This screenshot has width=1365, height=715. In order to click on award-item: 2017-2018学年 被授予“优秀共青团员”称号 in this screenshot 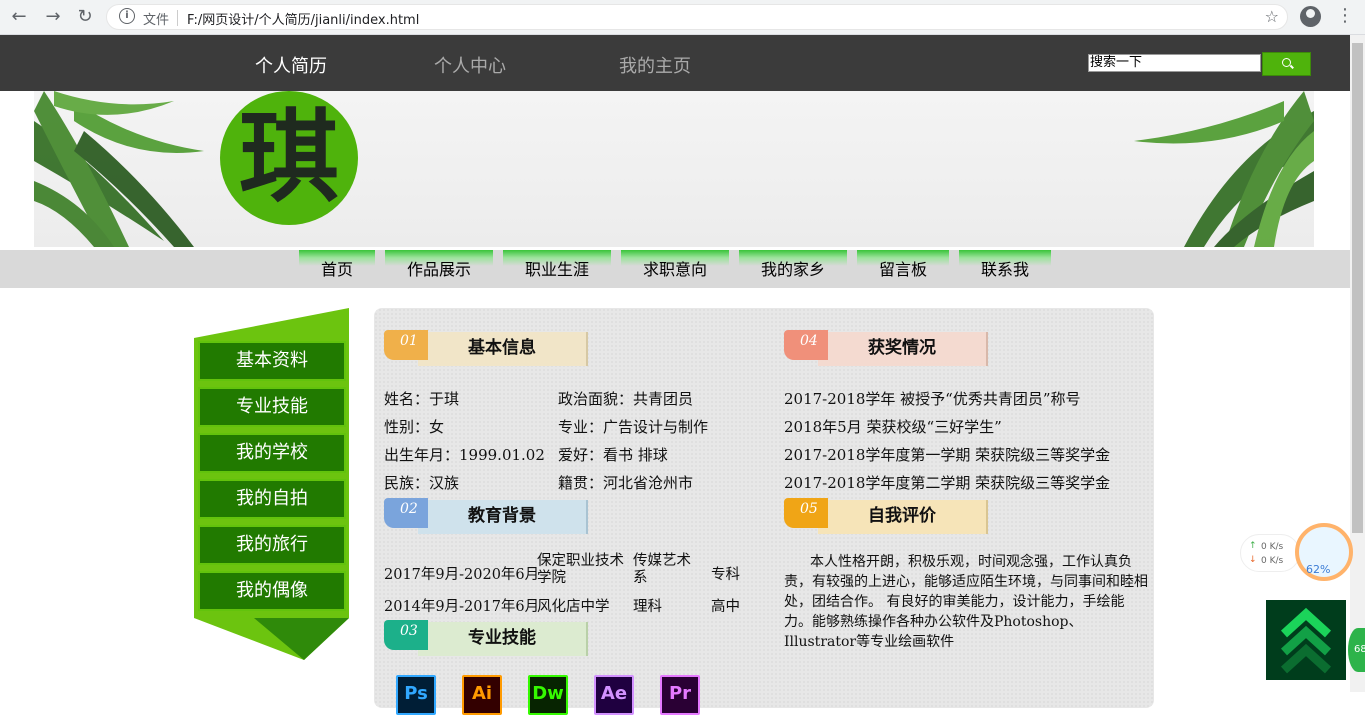, I will do `click(932, 399)`.